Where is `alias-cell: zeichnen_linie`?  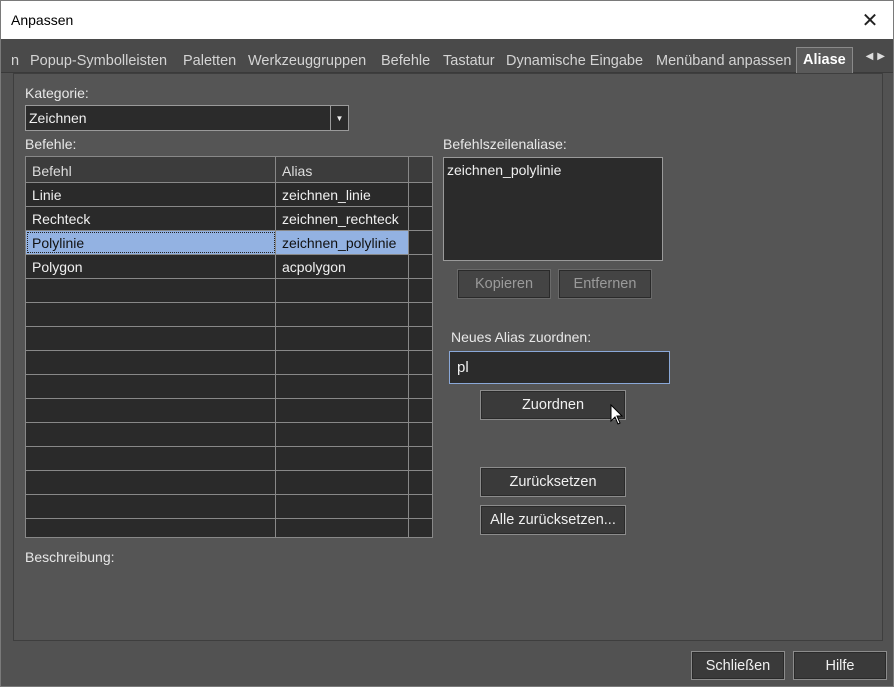 alias-cell: zeichnen_linie is located at coordinates (342, 194).